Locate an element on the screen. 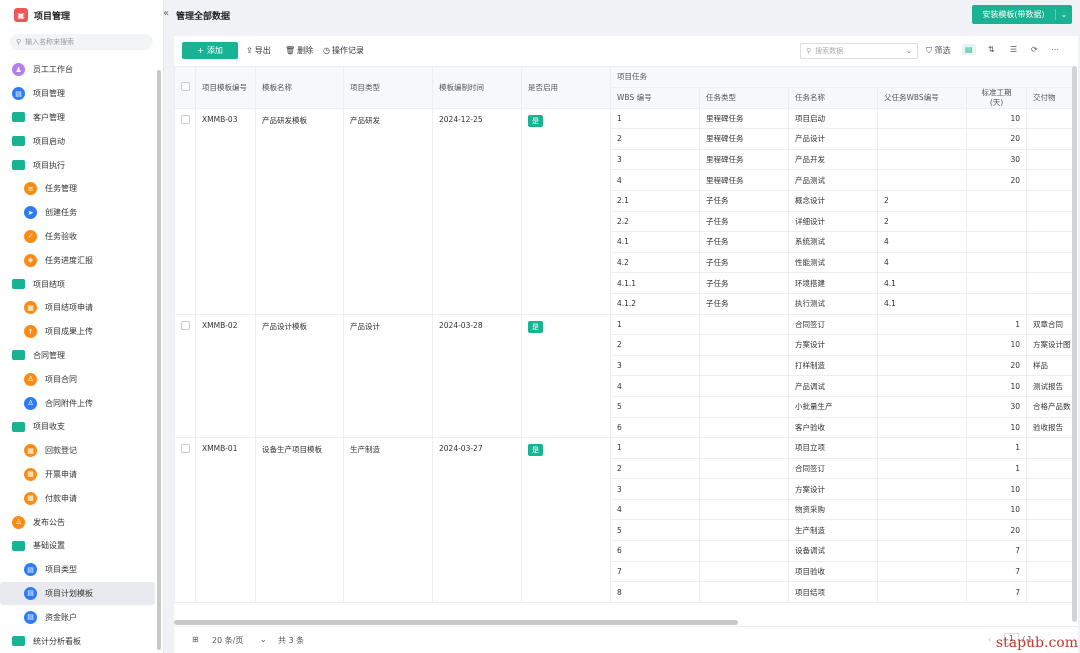 The width and height of the screenshot is (1080, 653). col-task-name-header: 任务名称 is located at coordinates (833, 97).